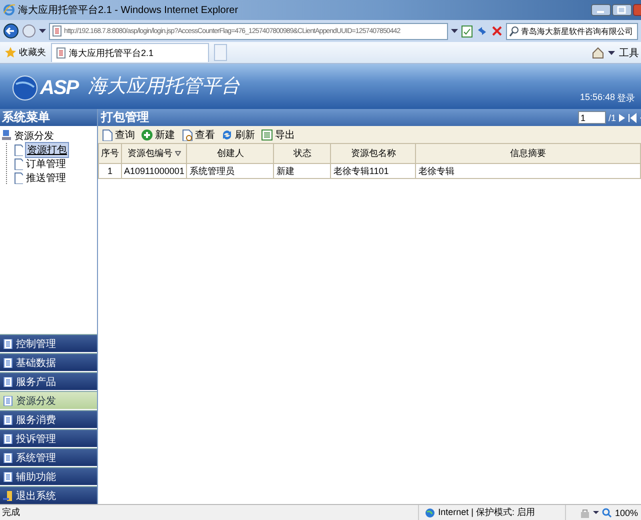 Image resolution: width=641 pixels, height=520 pixels. Describe the element at coordinates (48, 457) in the screenshot. I see `nav-item: 系统管理` at that location.